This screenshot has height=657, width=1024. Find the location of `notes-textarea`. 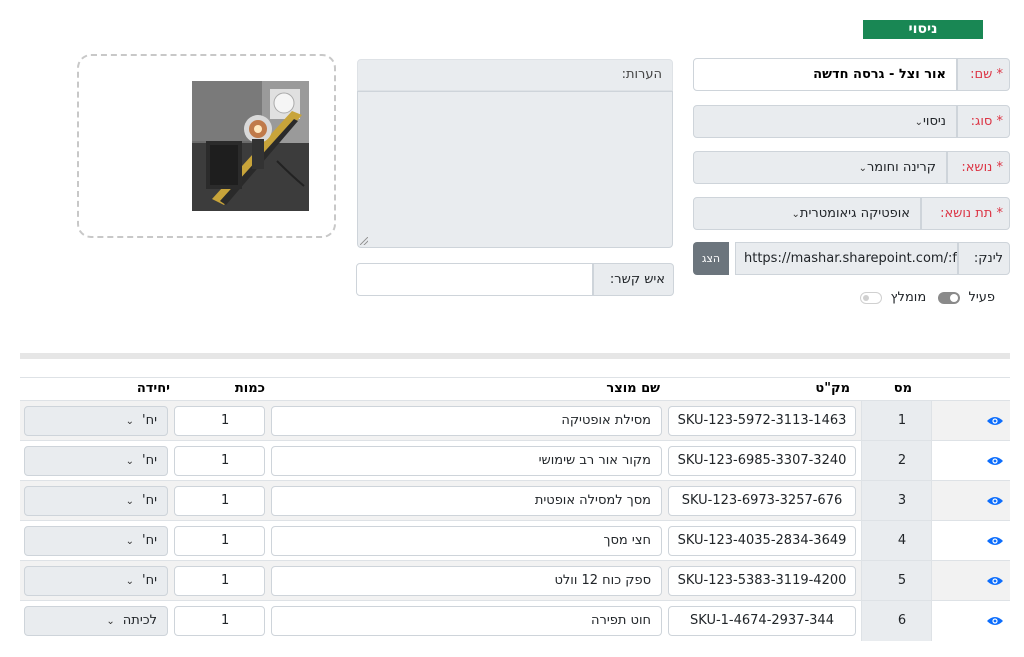

notes-textarea is located at coordinates (515, 169).